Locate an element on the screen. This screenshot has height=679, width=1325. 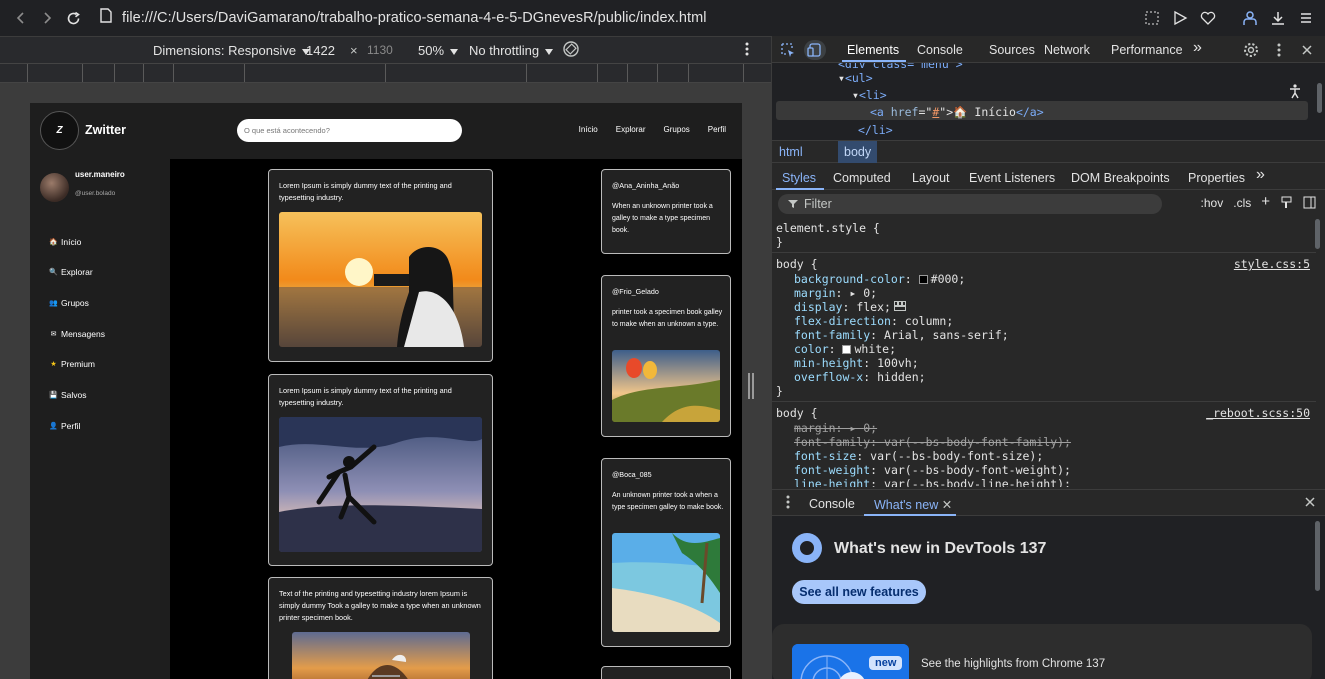
tab-performance: Performance is located at coordinates (1147, 50).